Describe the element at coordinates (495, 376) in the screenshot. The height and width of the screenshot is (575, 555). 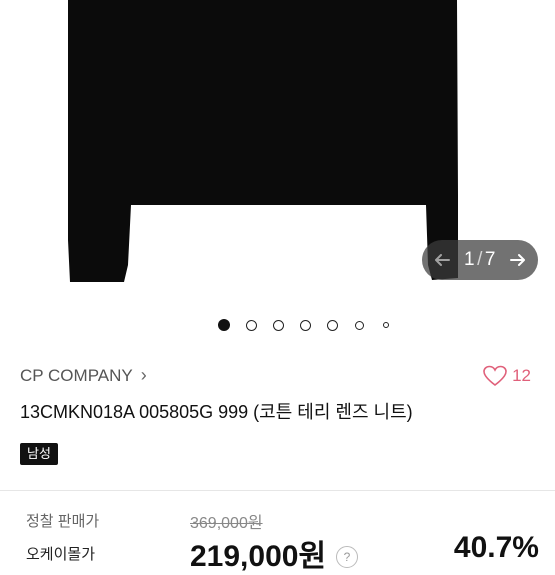
I see `heart-outline-icon` at that location.